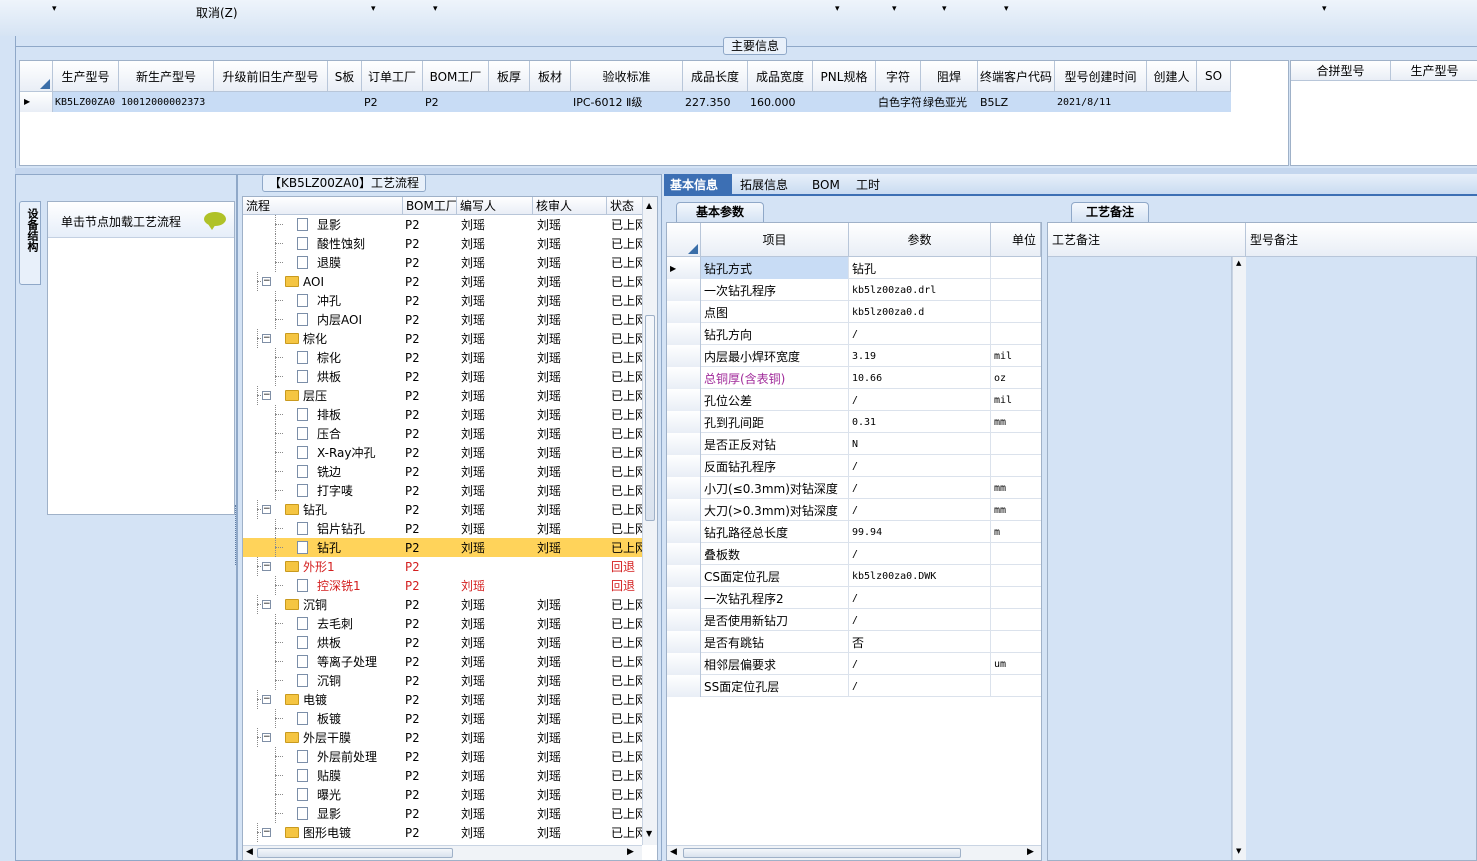 Image resolution: width=1477 pixels, height=861 pixels. What do you see at coordinates (872, 185) in the screenshot?
I see `tab-3: 工时` at bounding box center [872, 185].